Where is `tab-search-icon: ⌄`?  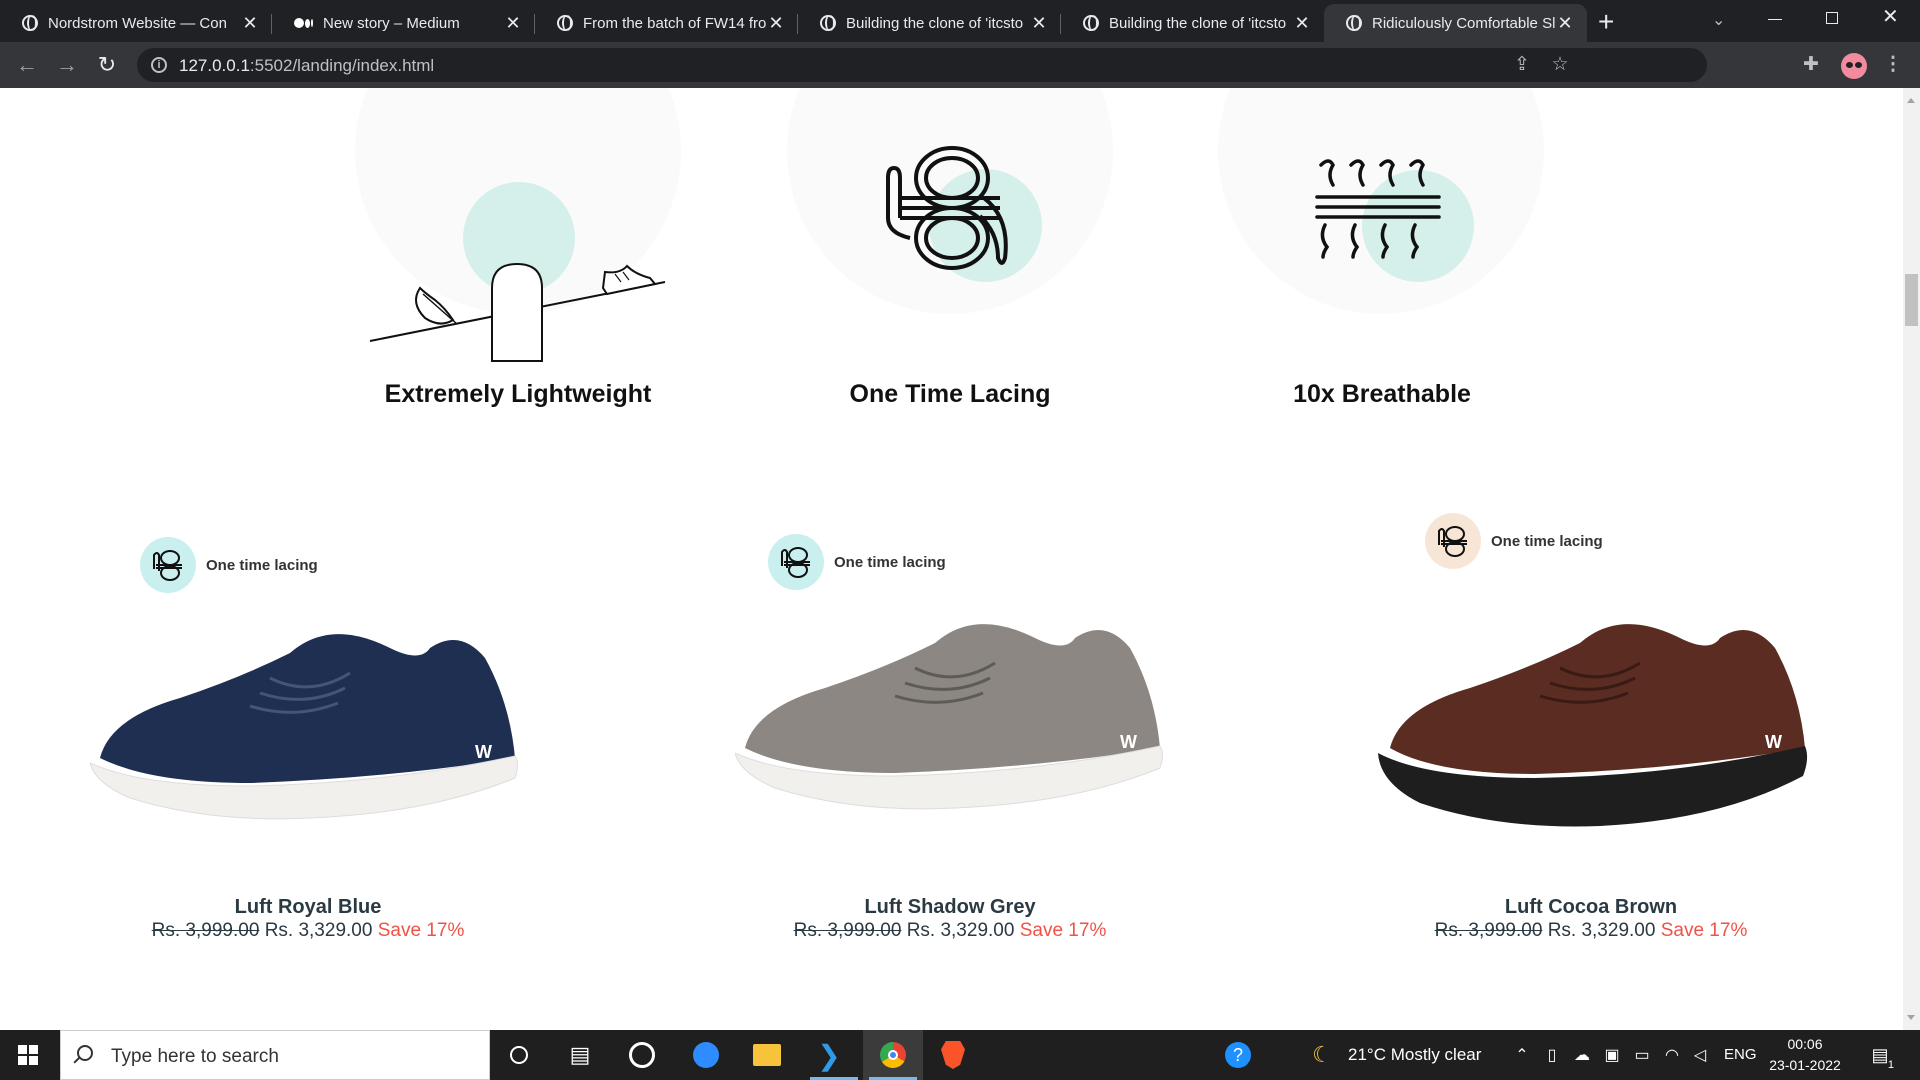 tab-search-icon: ⌄ is located at coordinates (1718, 20).